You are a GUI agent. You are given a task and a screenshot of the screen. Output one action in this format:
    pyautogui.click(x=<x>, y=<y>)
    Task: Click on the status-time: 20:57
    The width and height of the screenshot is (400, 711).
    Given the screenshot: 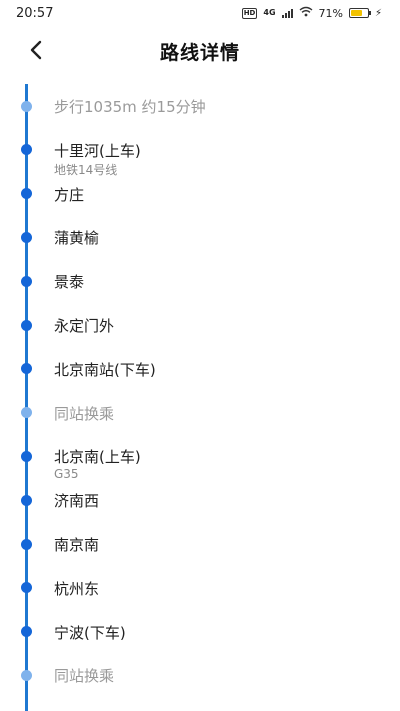 What is the action you would take?
    pyautogui.click(x=35, y=13)
    